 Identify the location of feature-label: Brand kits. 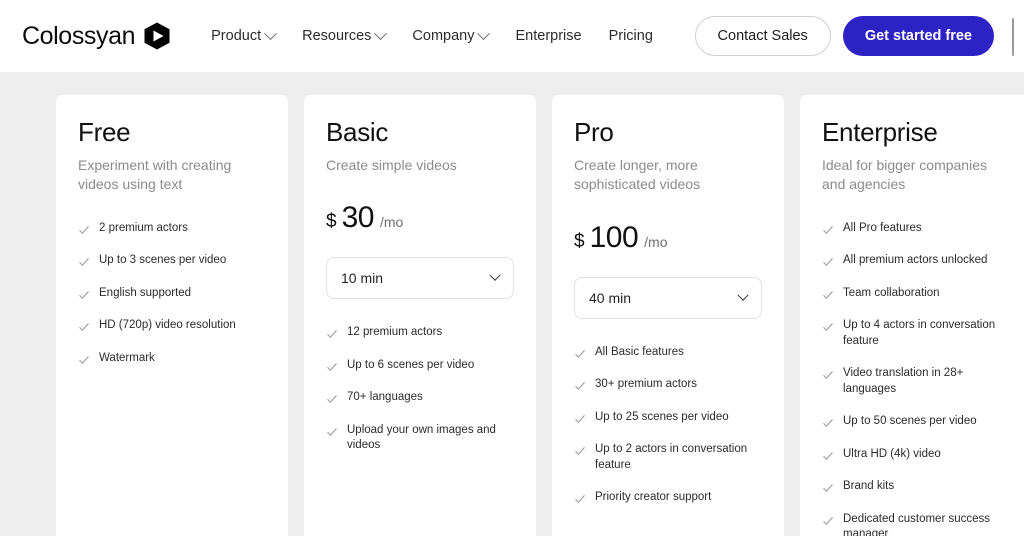
(869, 486).